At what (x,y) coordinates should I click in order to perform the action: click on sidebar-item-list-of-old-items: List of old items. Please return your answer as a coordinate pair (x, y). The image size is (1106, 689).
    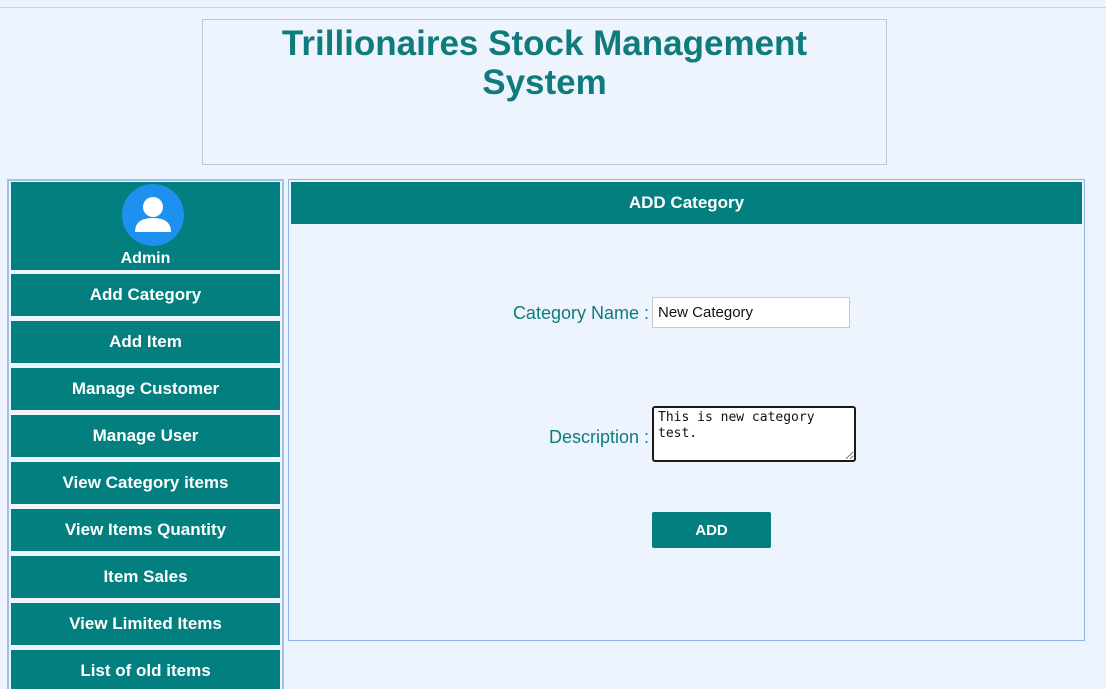
    Looking at the image, I should click on (145, 669).